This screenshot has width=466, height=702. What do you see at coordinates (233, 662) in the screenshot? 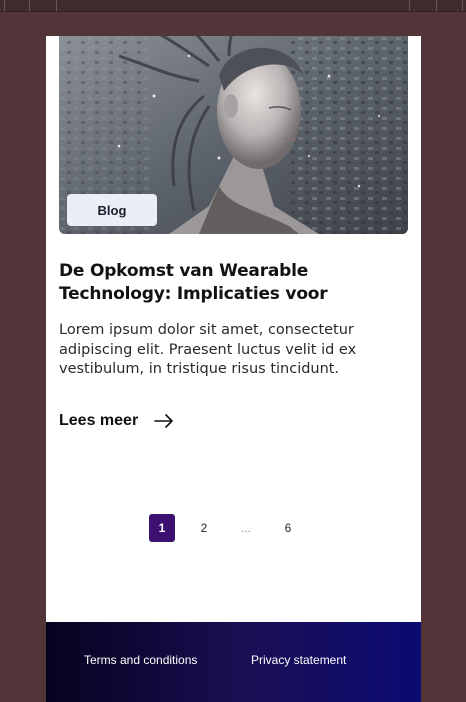
I see `footer: Terms and conditions Privacy statement` at bounding box center [233, 662].